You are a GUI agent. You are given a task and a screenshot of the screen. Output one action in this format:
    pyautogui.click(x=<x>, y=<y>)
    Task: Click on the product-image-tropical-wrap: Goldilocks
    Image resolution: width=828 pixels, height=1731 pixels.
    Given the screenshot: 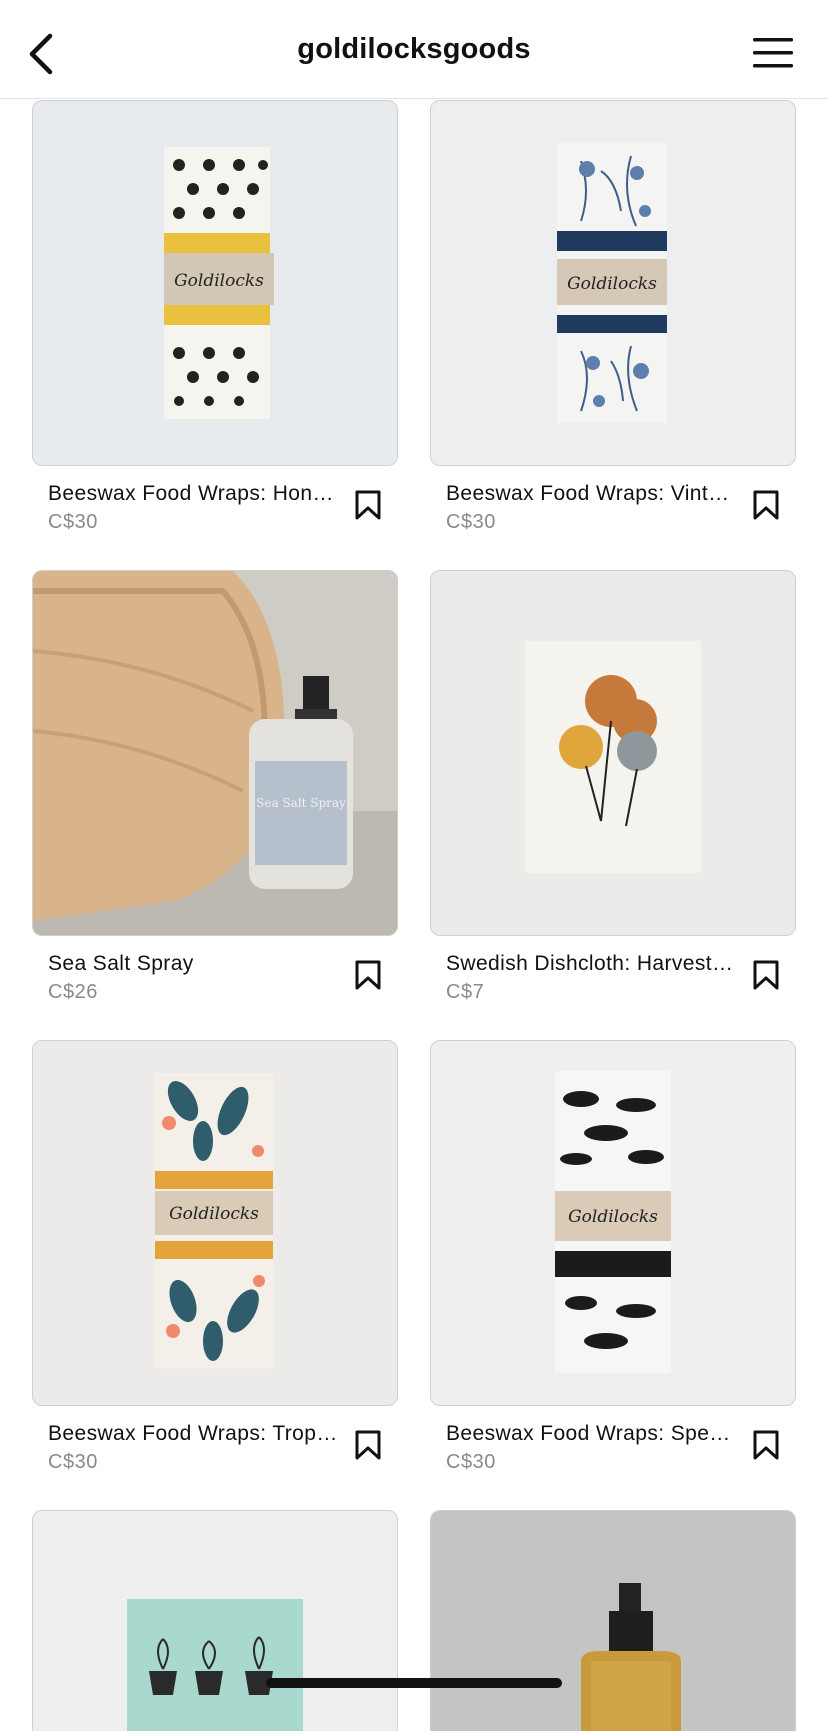 What is the action you would take?
    pyautogui.click(x=215, y=1223)
    